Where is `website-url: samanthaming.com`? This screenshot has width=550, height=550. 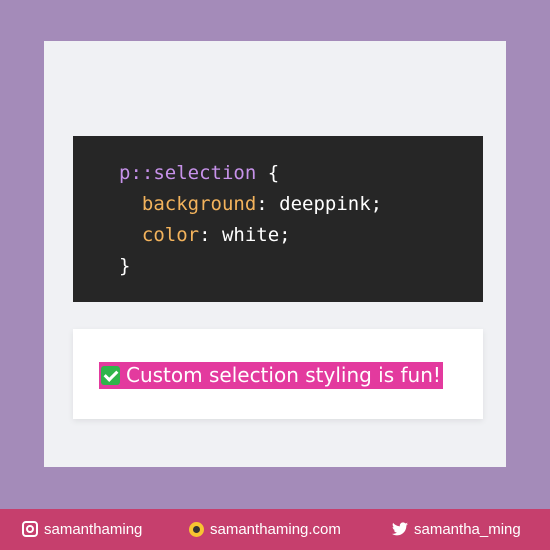 website-url: samanthaming.com is located at coordinates (275, 529).